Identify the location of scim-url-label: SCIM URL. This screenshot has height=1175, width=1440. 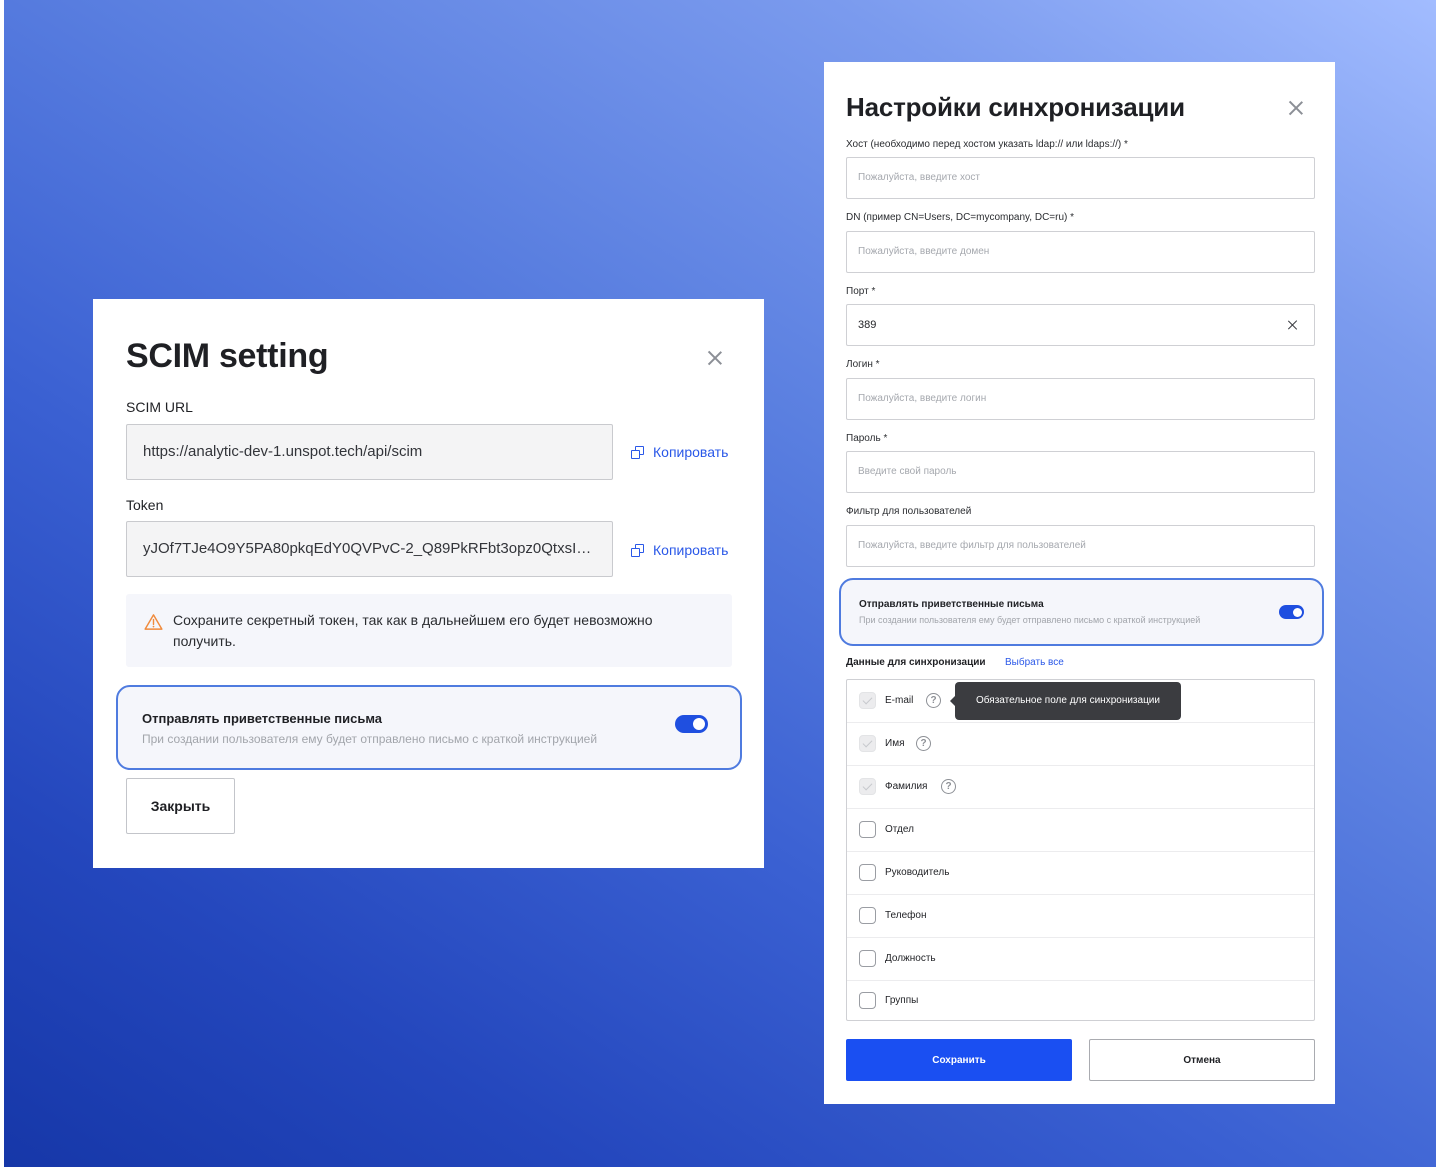
(159, 407).